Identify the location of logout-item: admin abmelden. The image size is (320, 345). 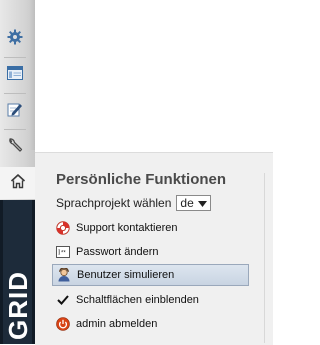
(150, 324).